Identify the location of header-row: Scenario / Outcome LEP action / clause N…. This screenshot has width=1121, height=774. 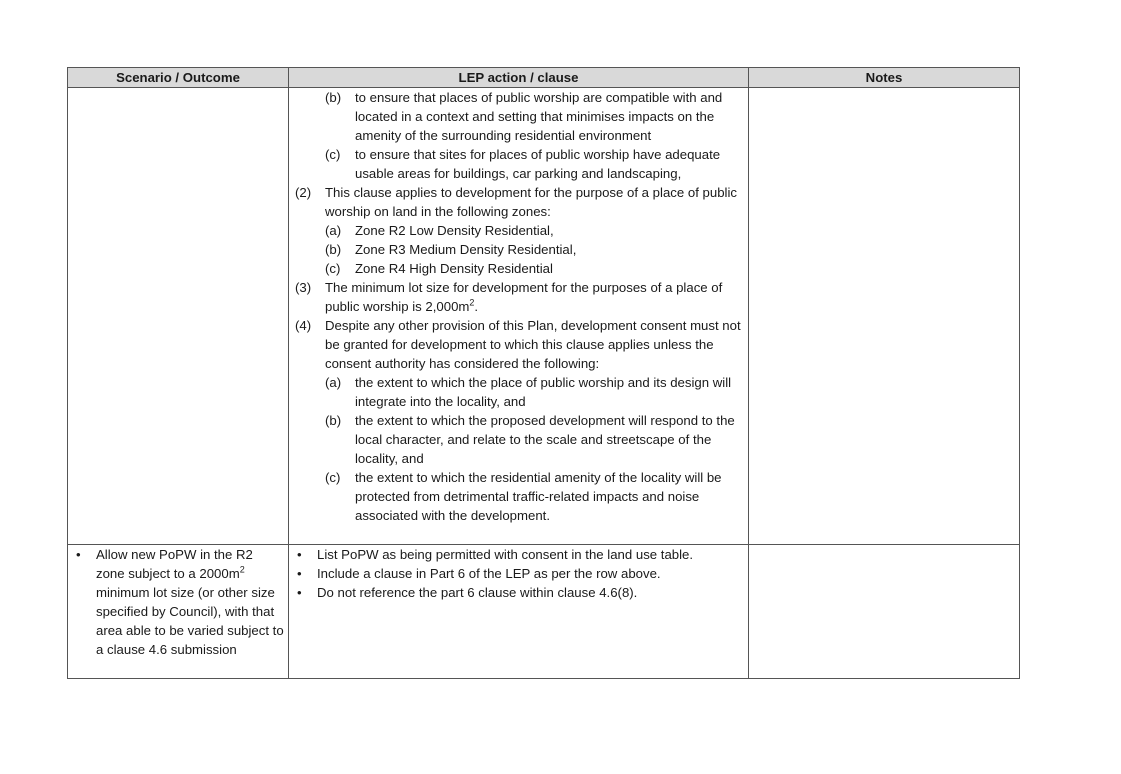
(543, 77).